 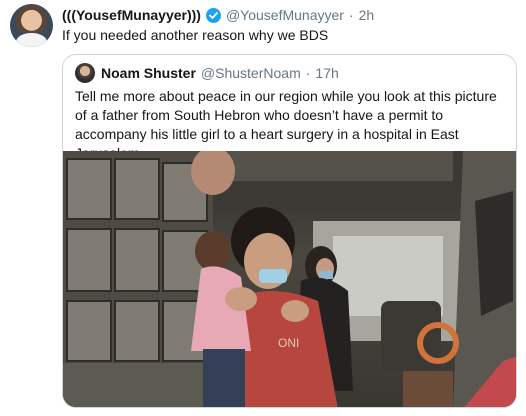 I want to click on quoted-tweet-header: Noam Shuster @ShusterNoam · 17h, so click(x=220, y=73).